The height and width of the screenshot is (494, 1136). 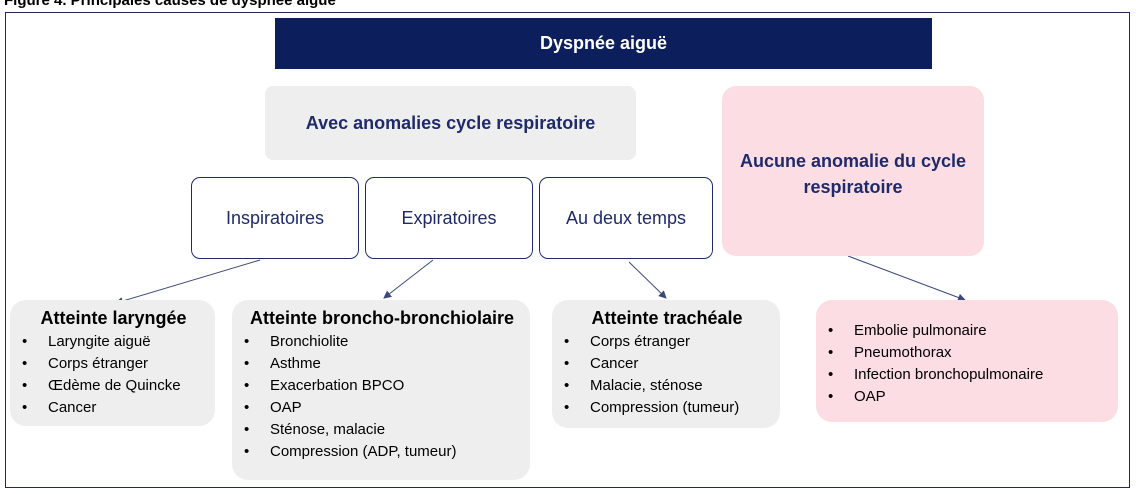 I want to click on item-text: Asthme, so click(x=295, y=363).